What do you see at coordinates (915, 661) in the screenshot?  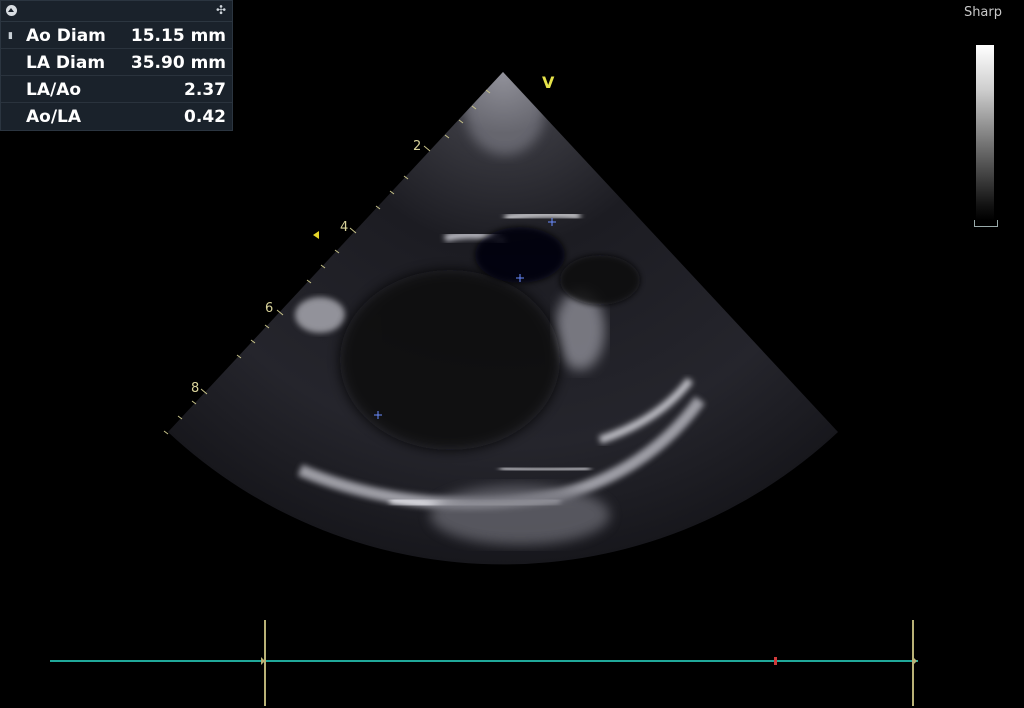 I see `end-arrow-icon` at bounding box center [915, 661].